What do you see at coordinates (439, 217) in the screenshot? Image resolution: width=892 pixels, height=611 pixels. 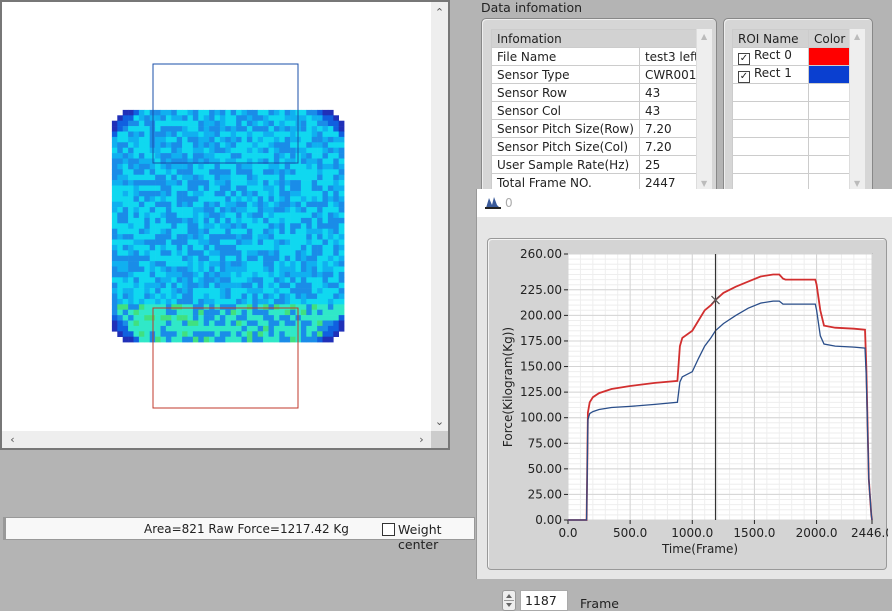 I see `vertical-scrollbar: ⌃ ⌄` at bounding box center [439, 217].